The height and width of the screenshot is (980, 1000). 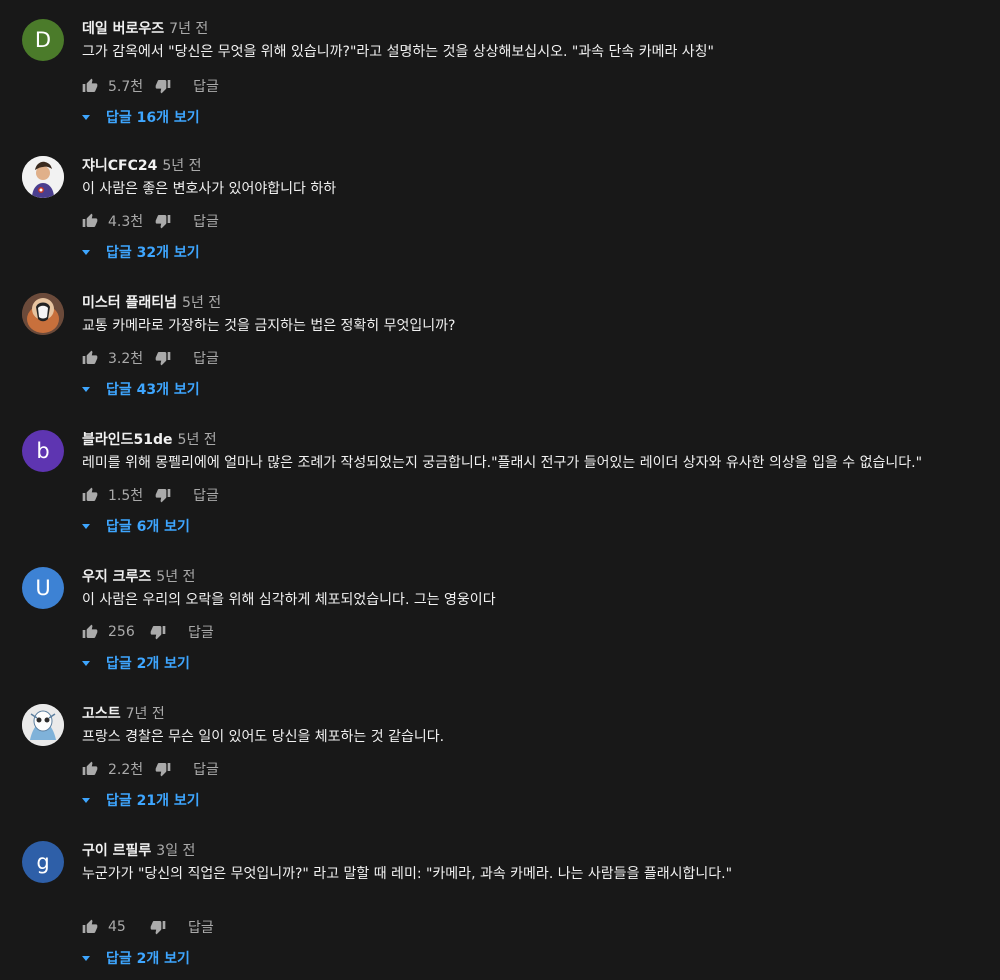 I want to click on comment-header: 블라인드51de 5년 전, so click(x=149, y=439).